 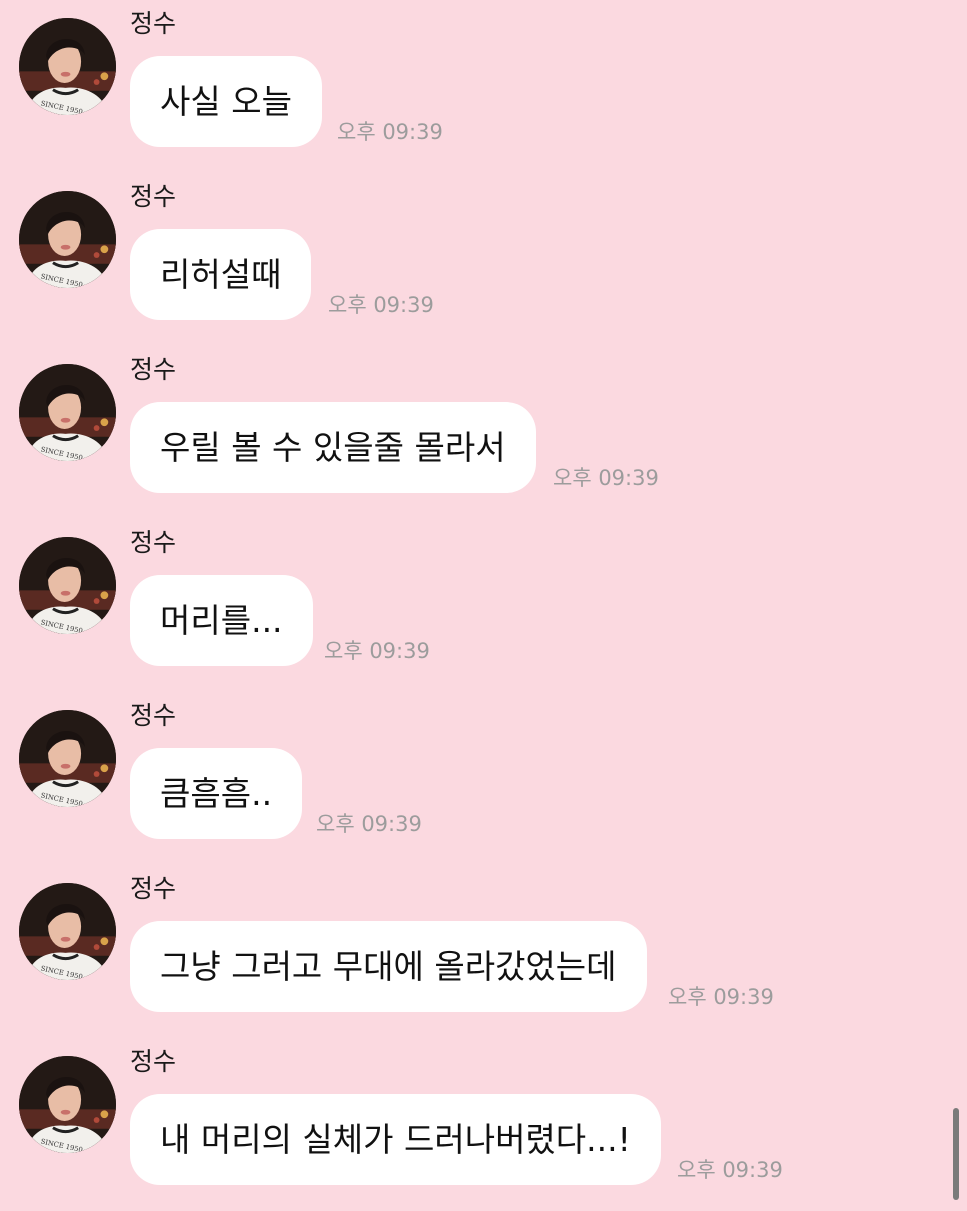 What do you see at coordinates (221, 274) in the screenshot?
I see `message-bubble: 리허설때` at bounding box center [221, 274].